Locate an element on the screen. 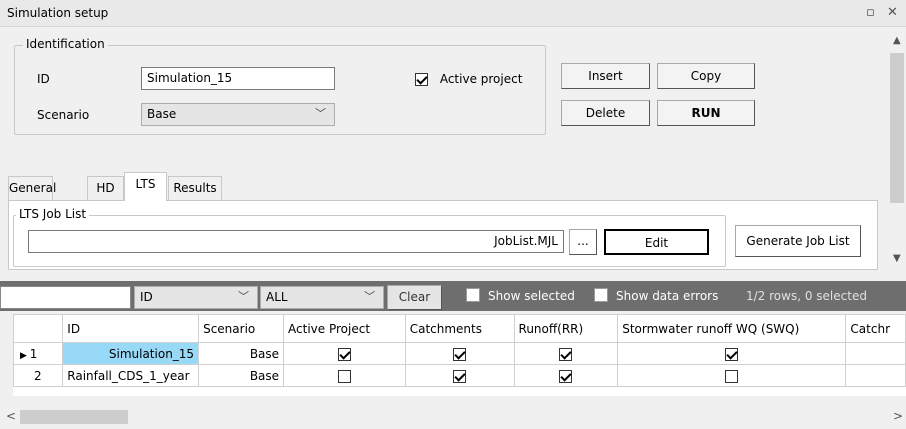  show-errors-checkbox is located at coordinates (601, 295).